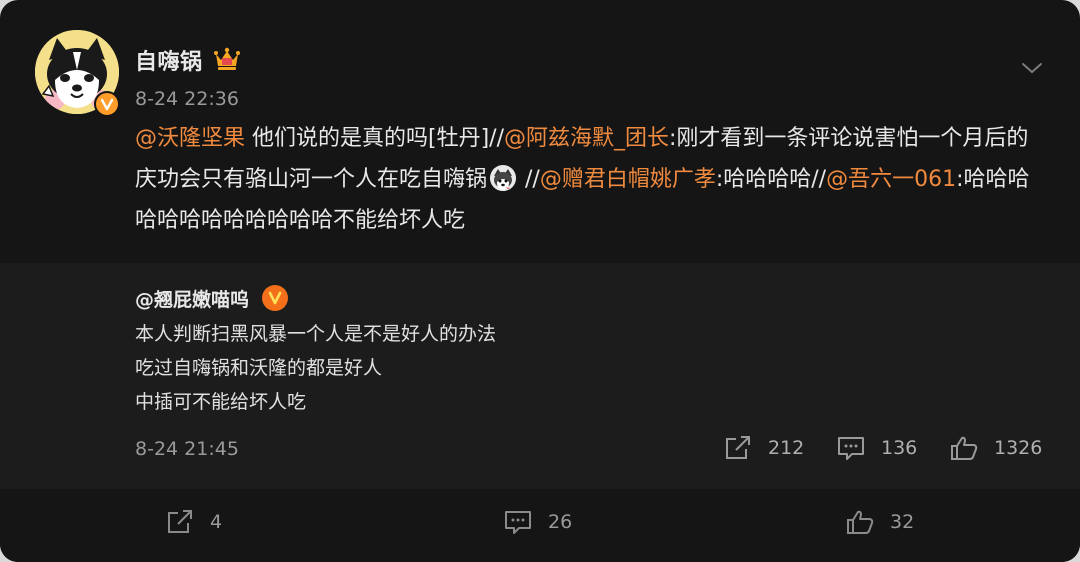 The image size is (1080, 562). I want to click on like-count: 1326, so click(1018, 448).